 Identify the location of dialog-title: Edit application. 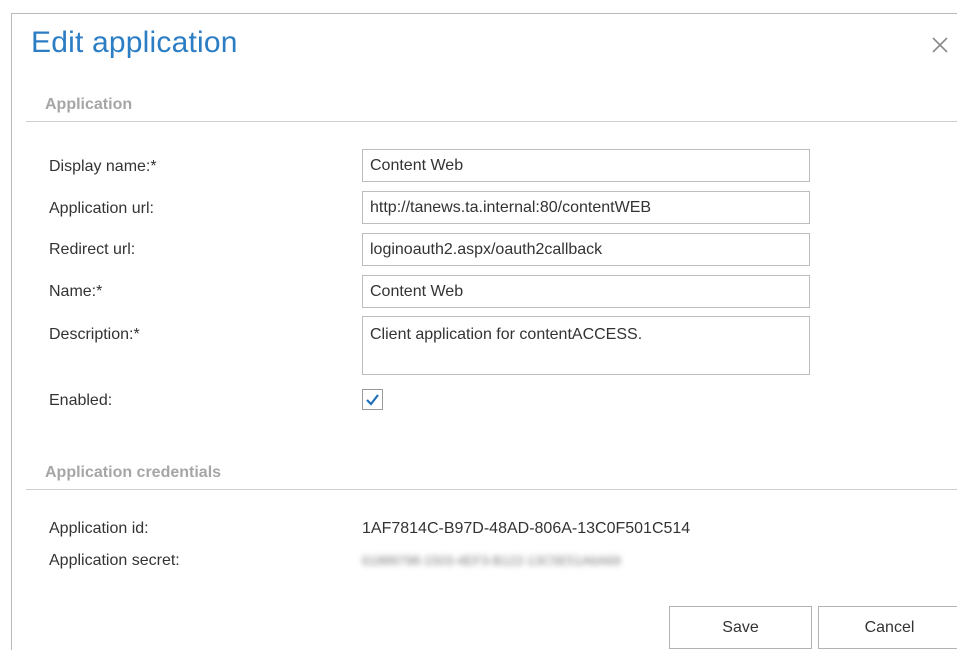
(134, 42).